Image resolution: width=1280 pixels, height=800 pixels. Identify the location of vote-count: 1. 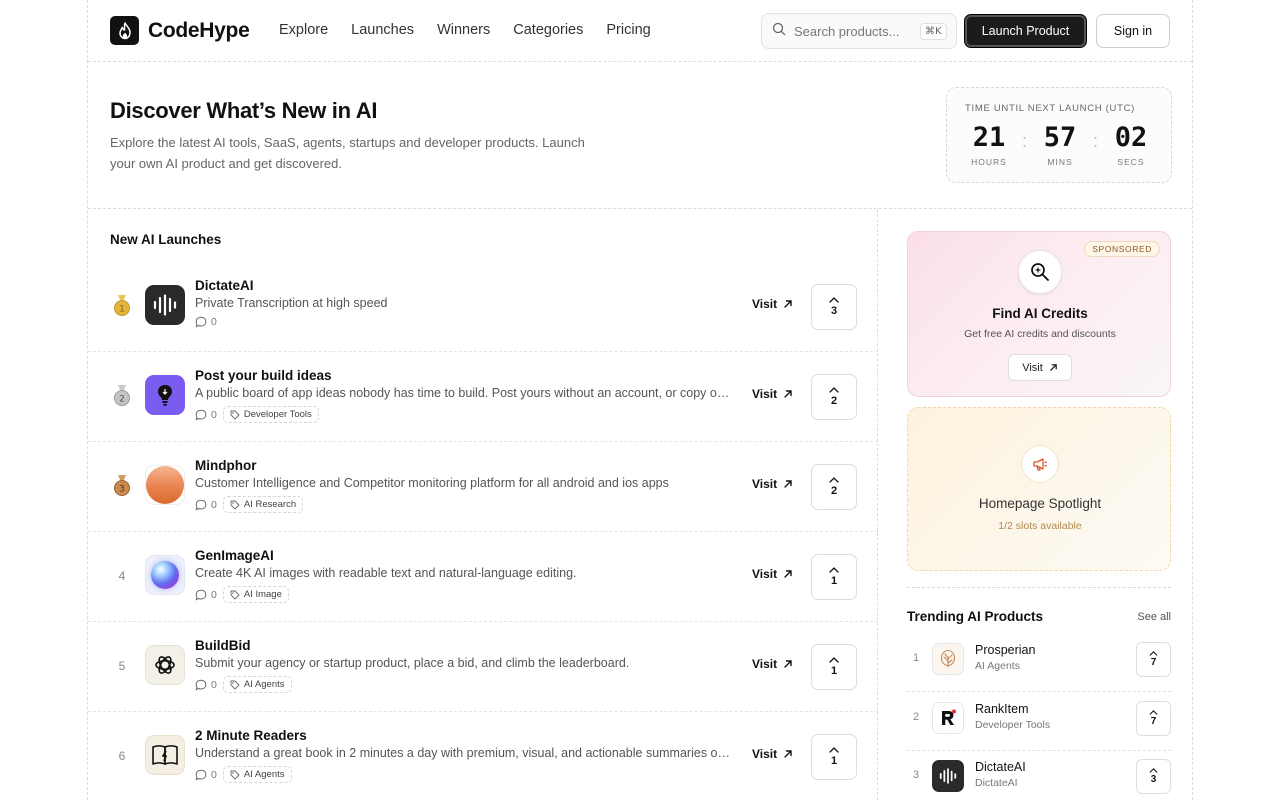
(834, 761).